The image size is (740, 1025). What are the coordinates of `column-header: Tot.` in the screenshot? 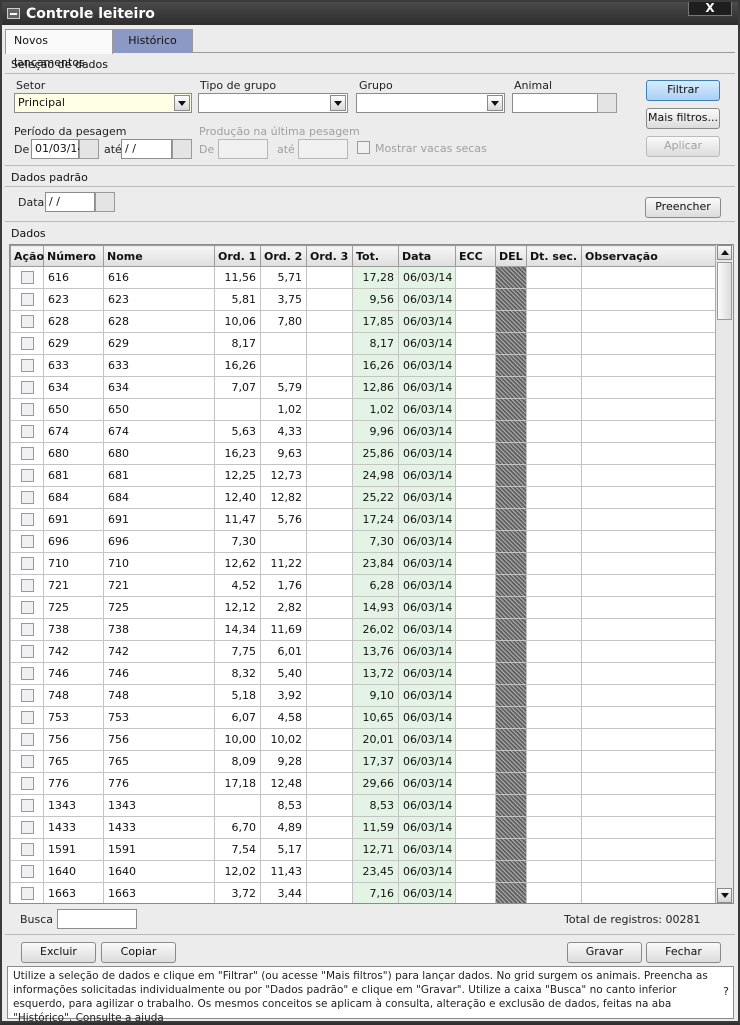 It's located at (375, 256).